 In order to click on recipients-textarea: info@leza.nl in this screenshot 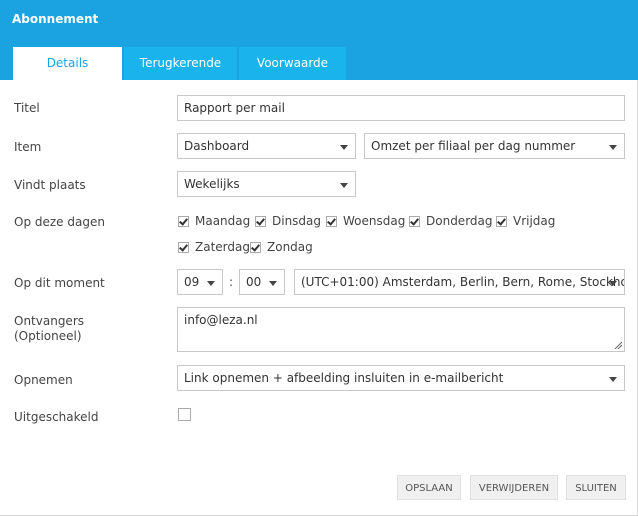, I will do `click(401, 329)`.